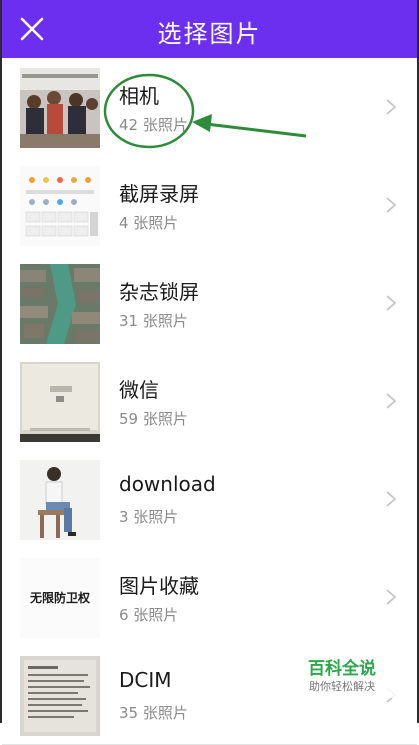 Image resolution: width=419 pixels, height=745 pixels. What do you see at coordinates (153, 419) in the screenshot?
I see `album-count: 59 张照片` at bounding box center [153, 419].